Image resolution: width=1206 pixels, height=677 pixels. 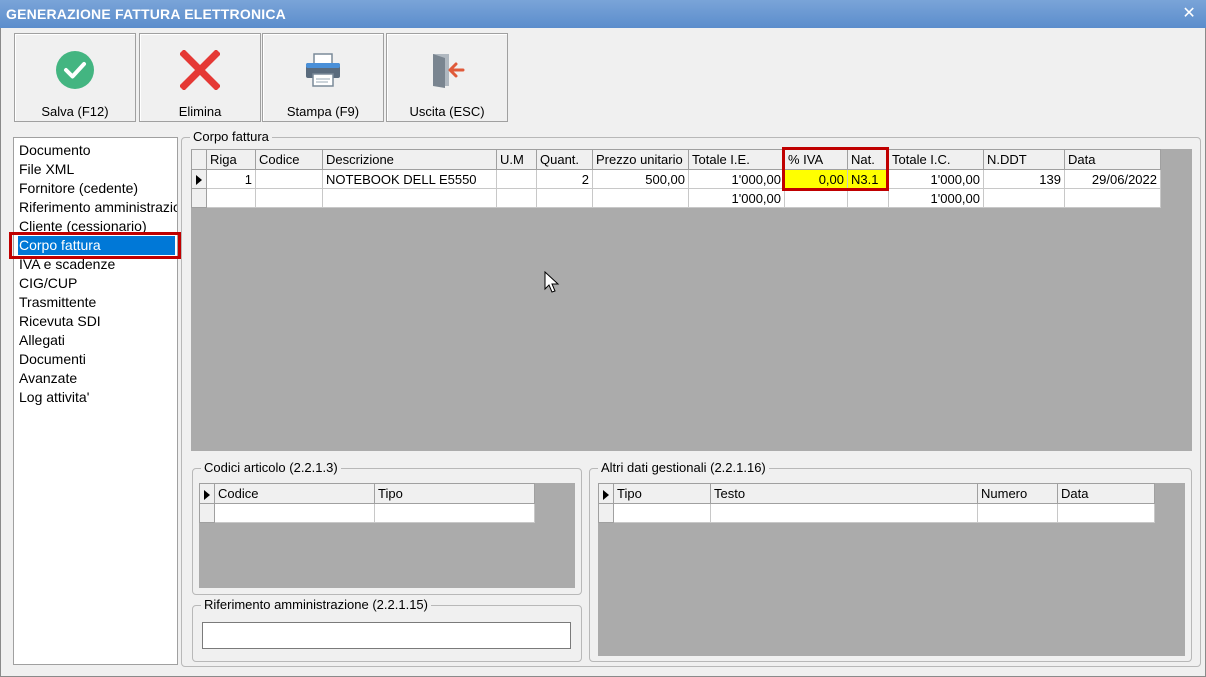 What do you see at coordinates (447, 111) in the screenshot?
I see `exit-button-label: Uscita (ESC)` at bounding box center [447, 111].